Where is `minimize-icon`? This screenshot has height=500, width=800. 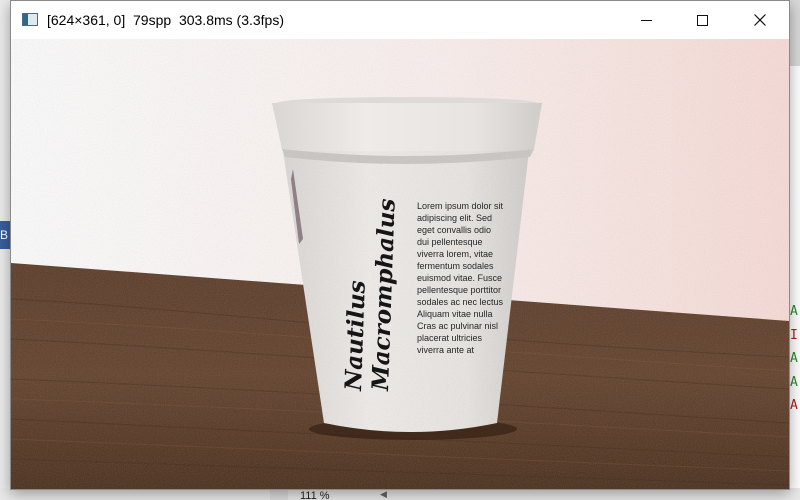
minimize-icon is located at coordinates (646, 20).